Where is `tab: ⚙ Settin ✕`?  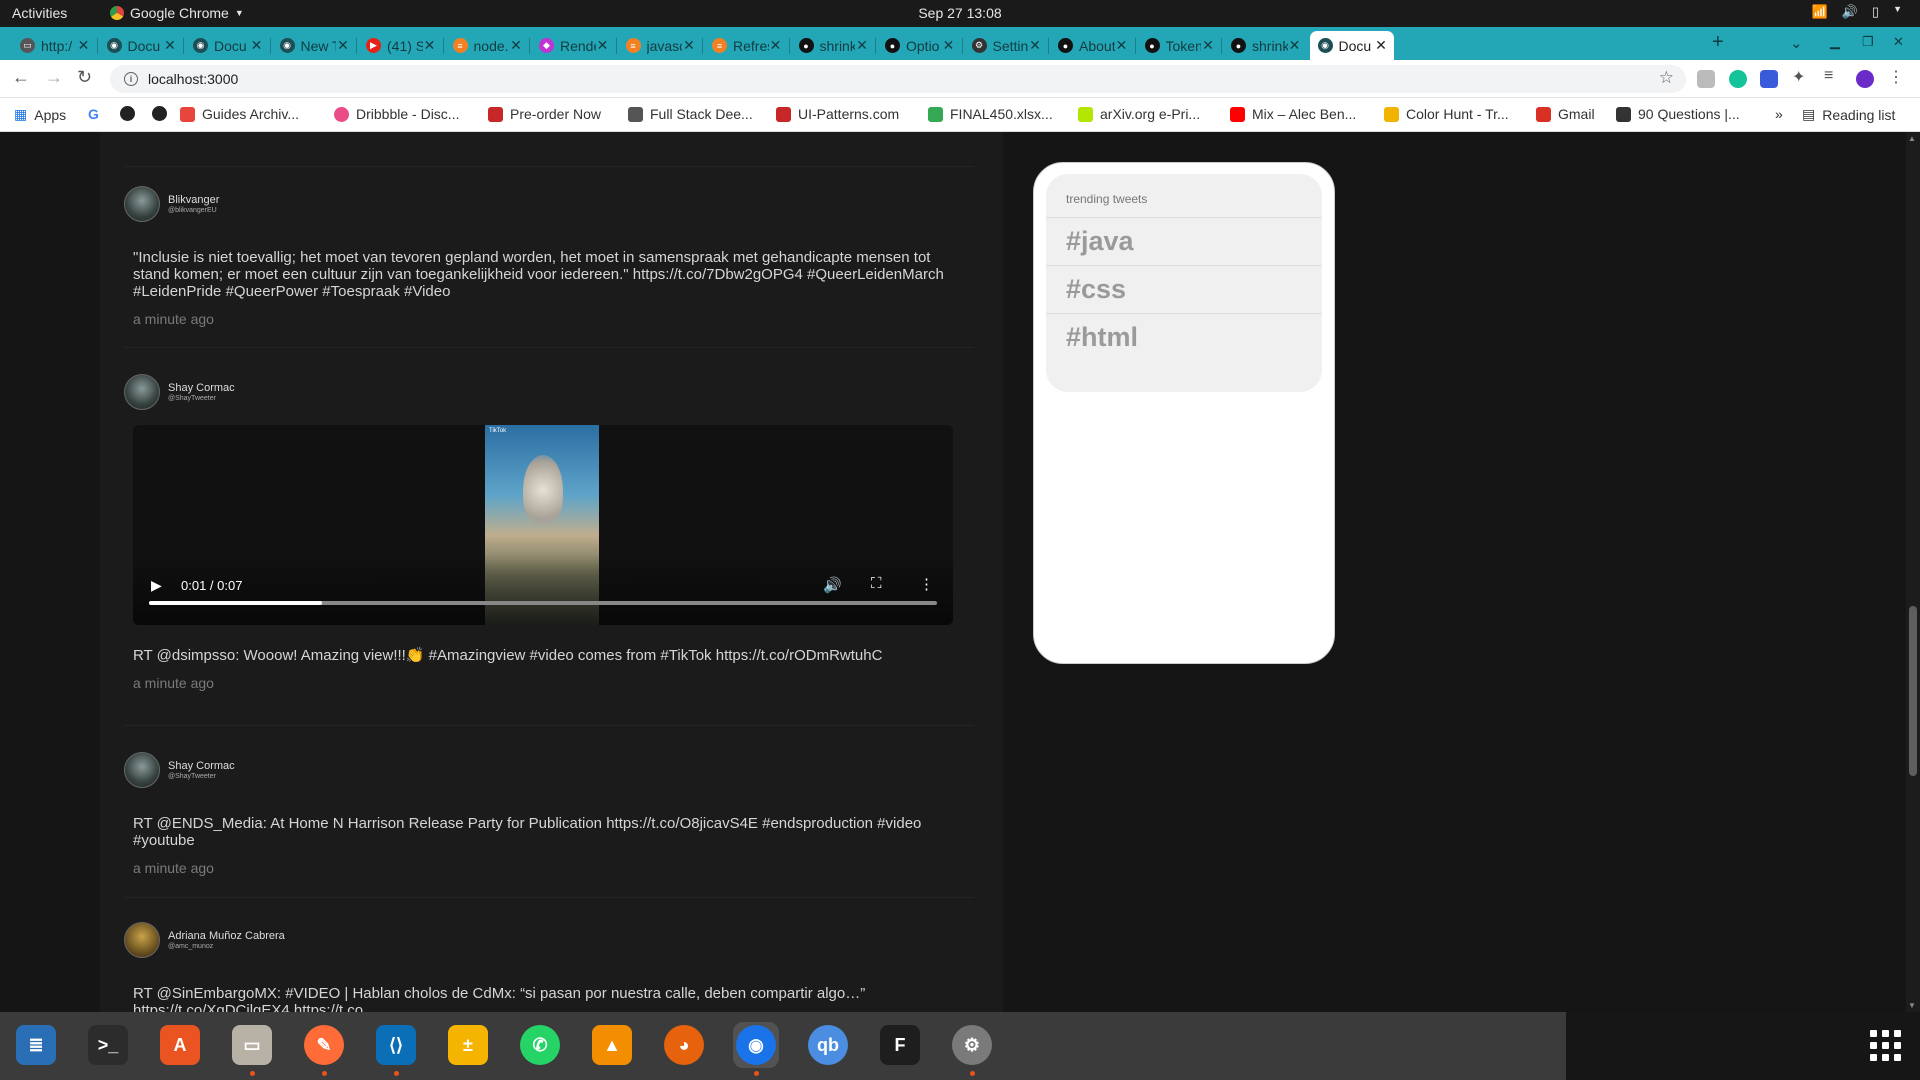 tab: ⚙ Settin ✕ is located at coordinates (1006, 45).